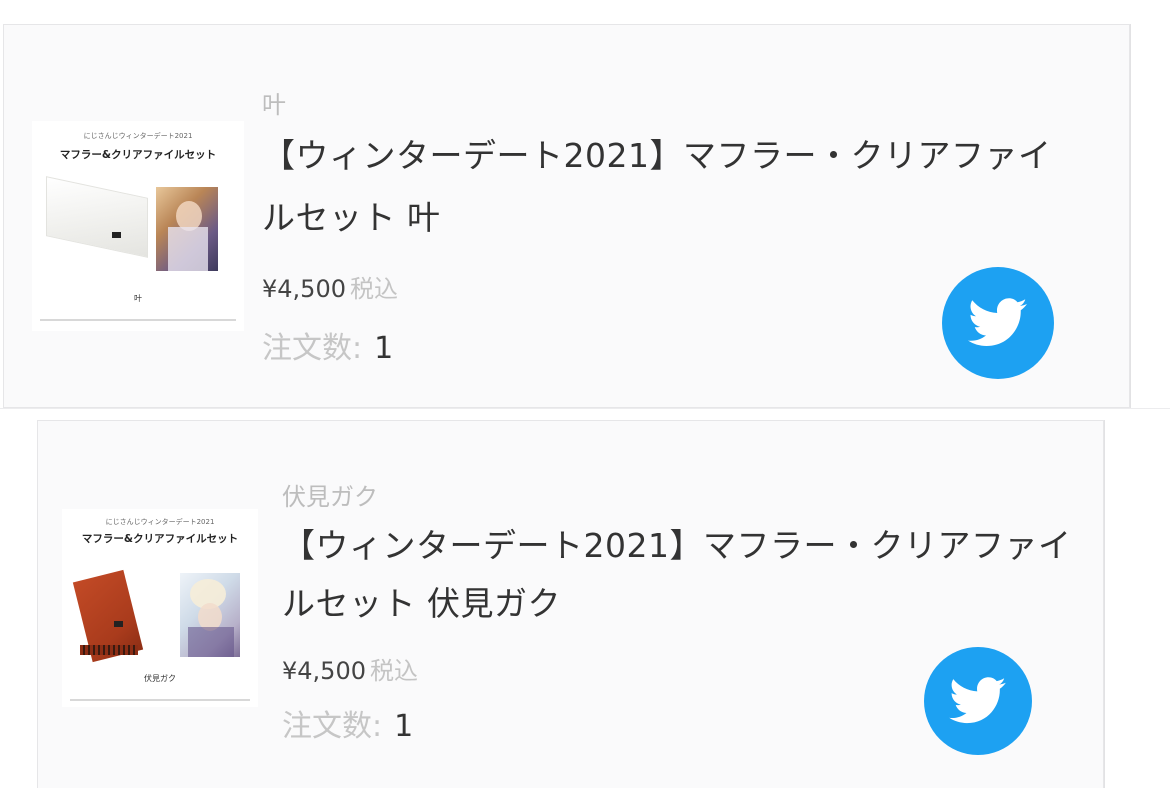 The height and width of the screenshot is (788, 1170). I want to click on white-scarf-image, so click(97, 217).